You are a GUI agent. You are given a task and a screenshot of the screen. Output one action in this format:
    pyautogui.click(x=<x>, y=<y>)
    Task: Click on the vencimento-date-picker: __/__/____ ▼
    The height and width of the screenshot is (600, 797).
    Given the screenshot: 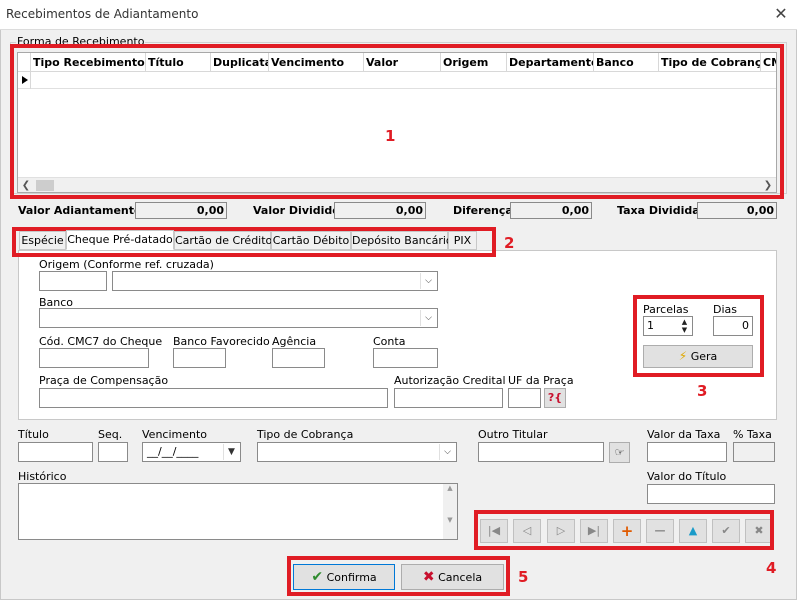 What is the action you would take?
    pyautogui.click(x=191, y=452)
    